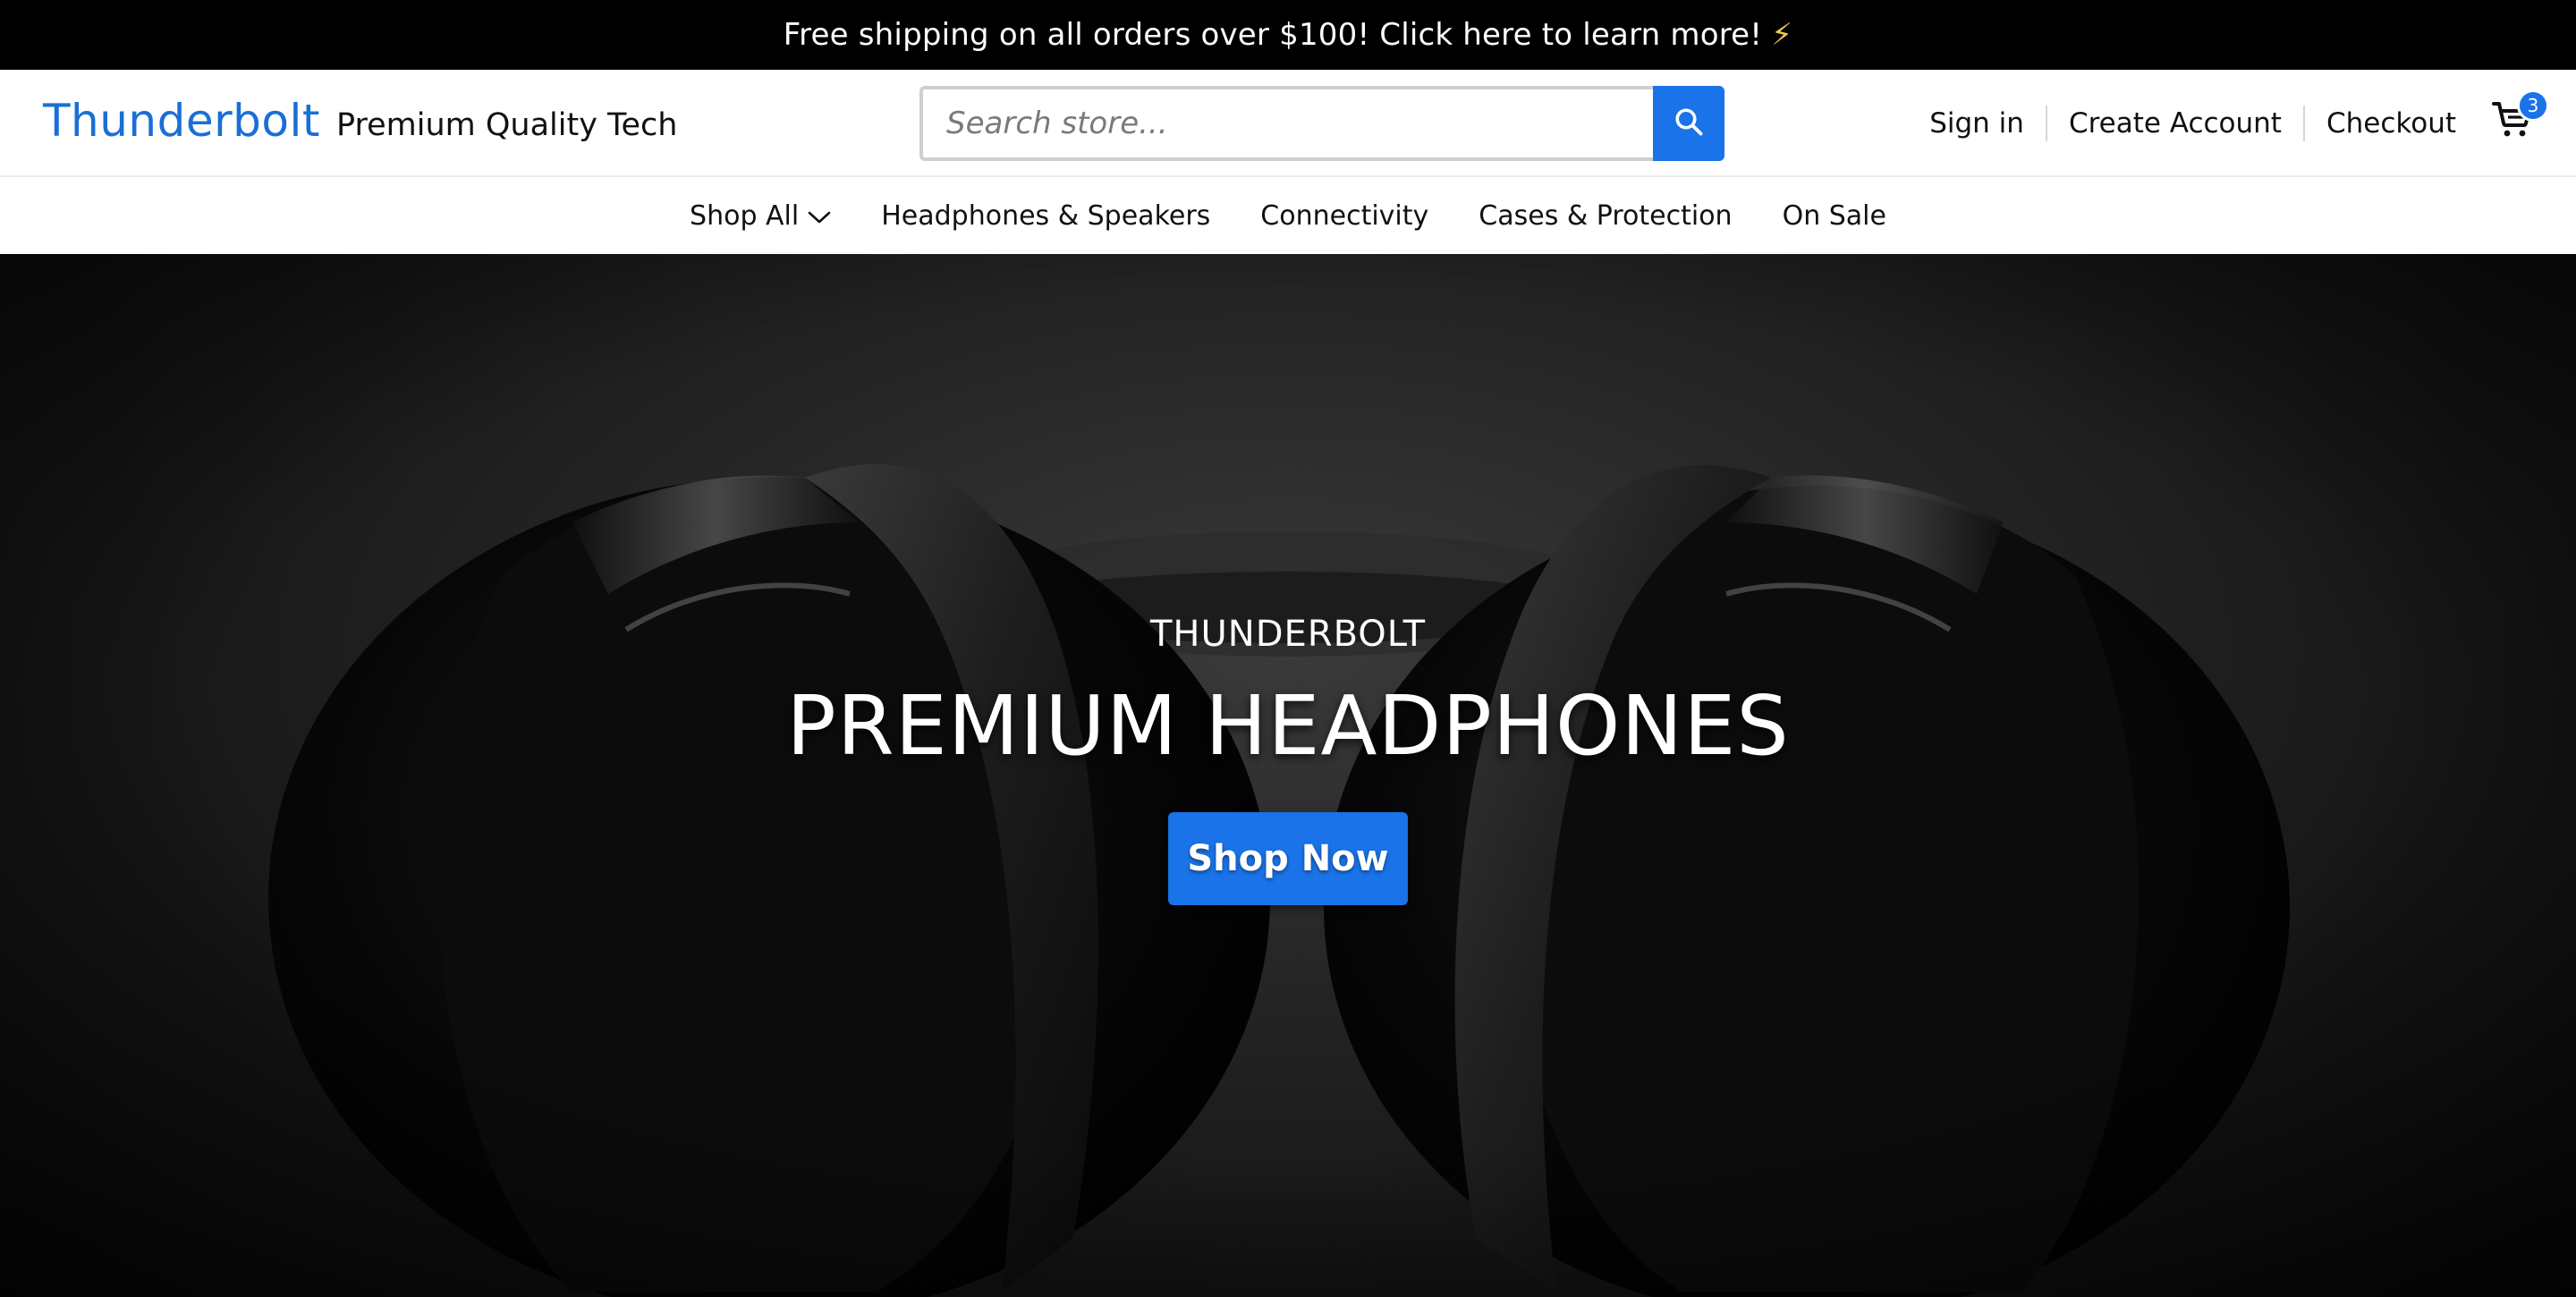 The width and height of the screenshot is (2576, 1297). Describe the element at coordinates (507, 125) in the screenshot. I see `tagline: Premium Quality Tech` at that location.